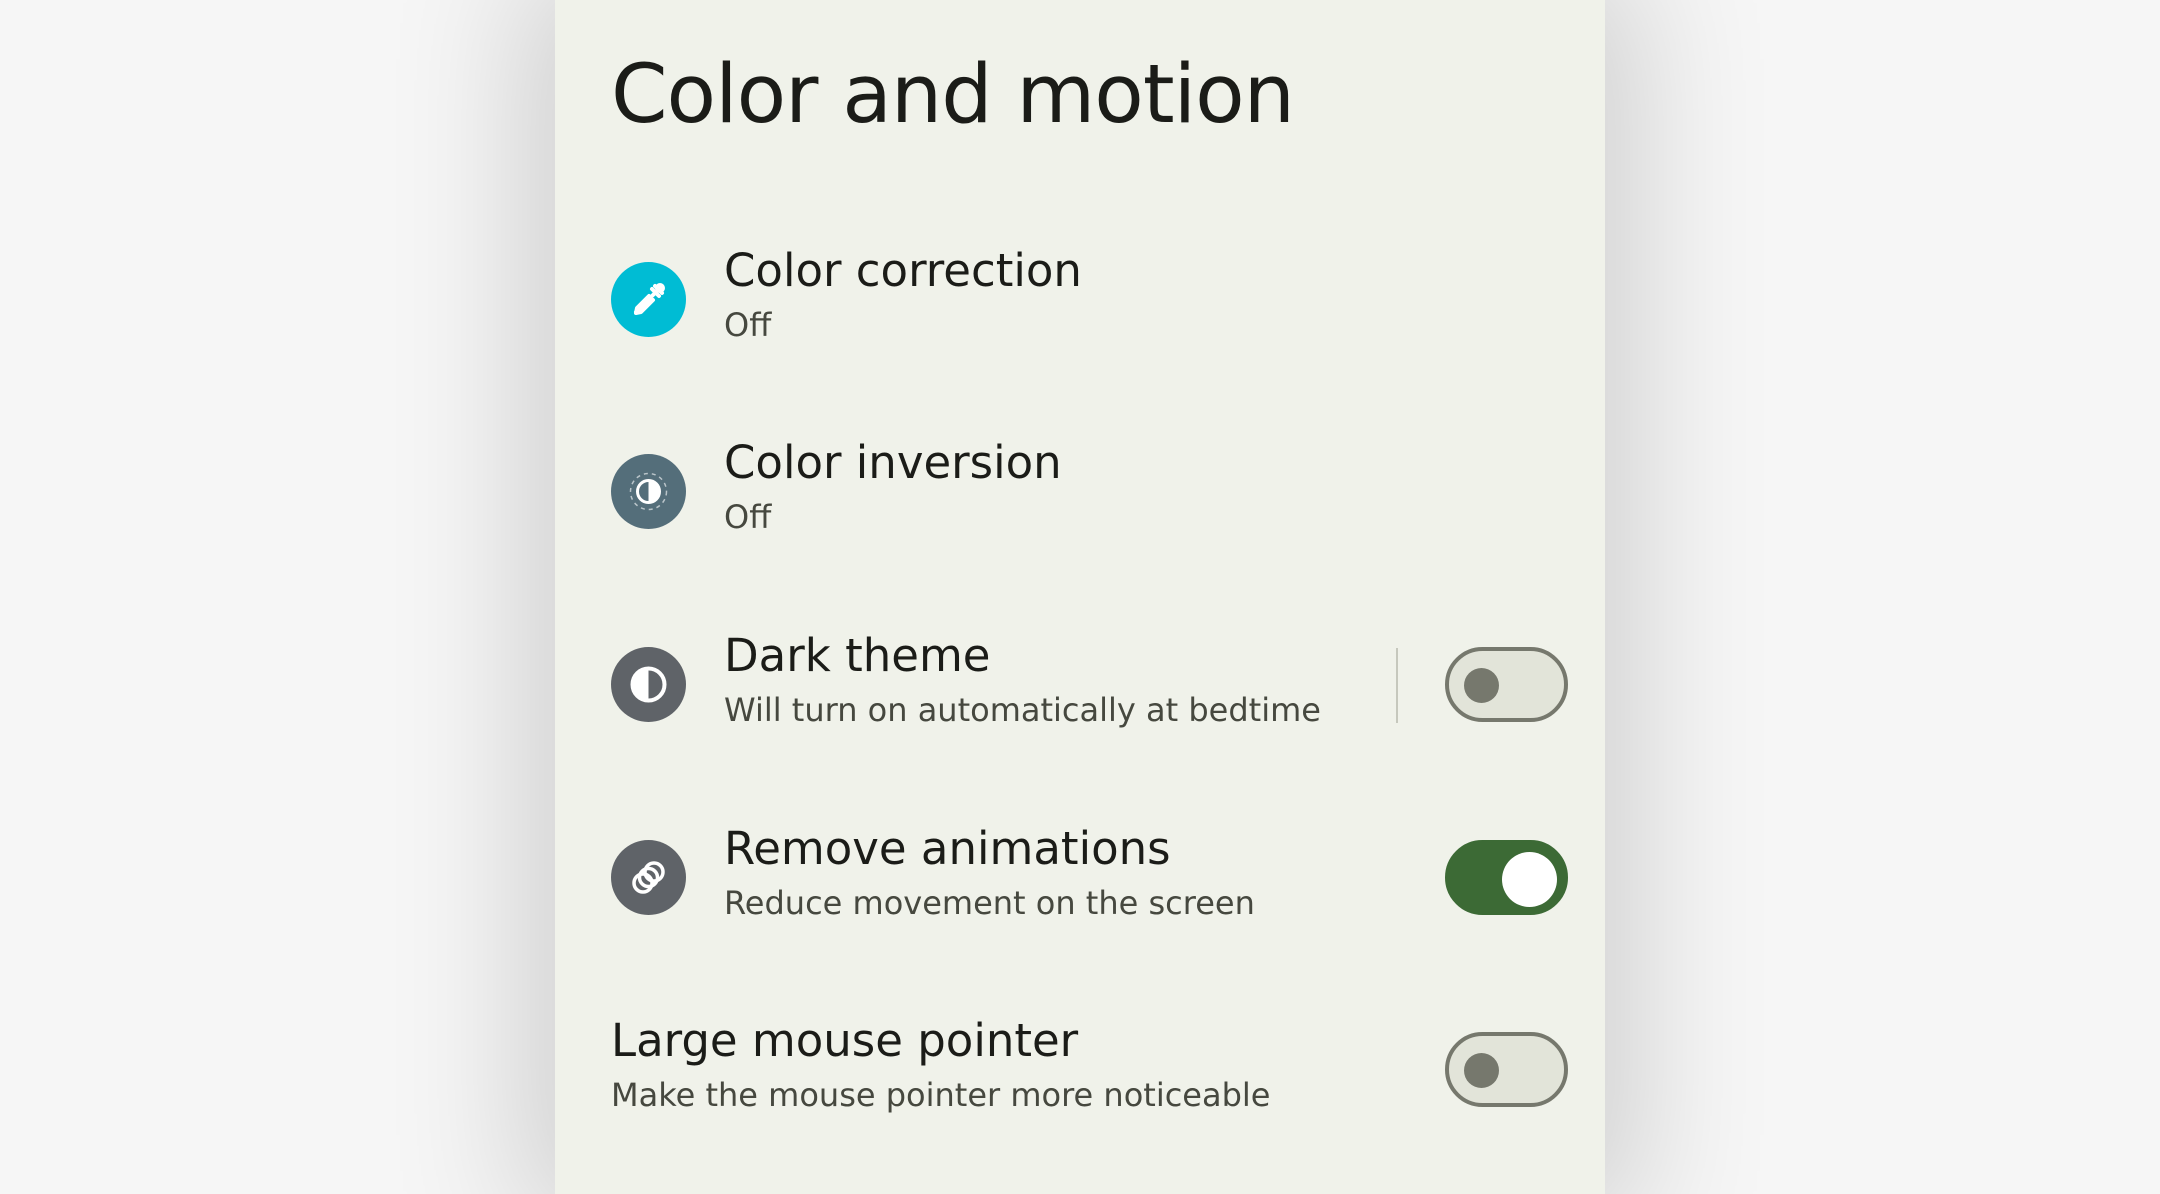 This screenshot has width=2160, height=1194. Describe the element at coordinates (1506, 684) in the screenshot. I see `dark-theme-toggle` at that location.